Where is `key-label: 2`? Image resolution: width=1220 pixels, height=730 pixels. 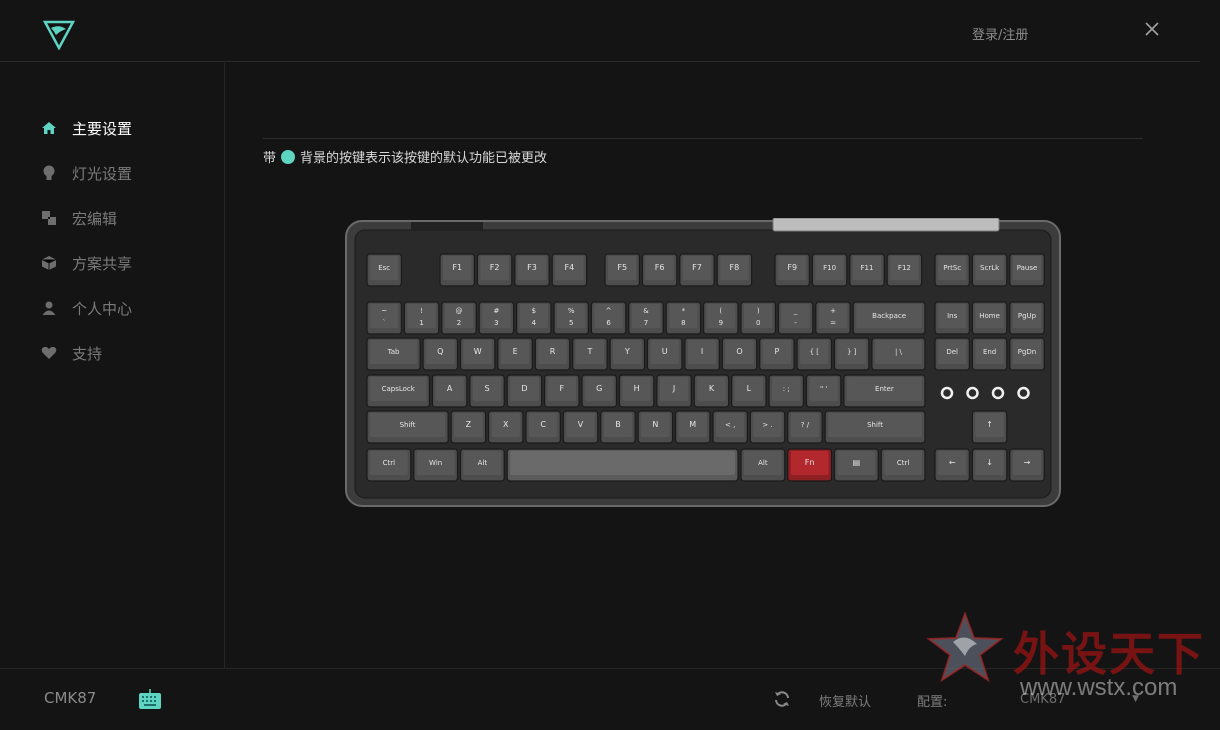
key-label: 2 is located at coordinates (459, 323).